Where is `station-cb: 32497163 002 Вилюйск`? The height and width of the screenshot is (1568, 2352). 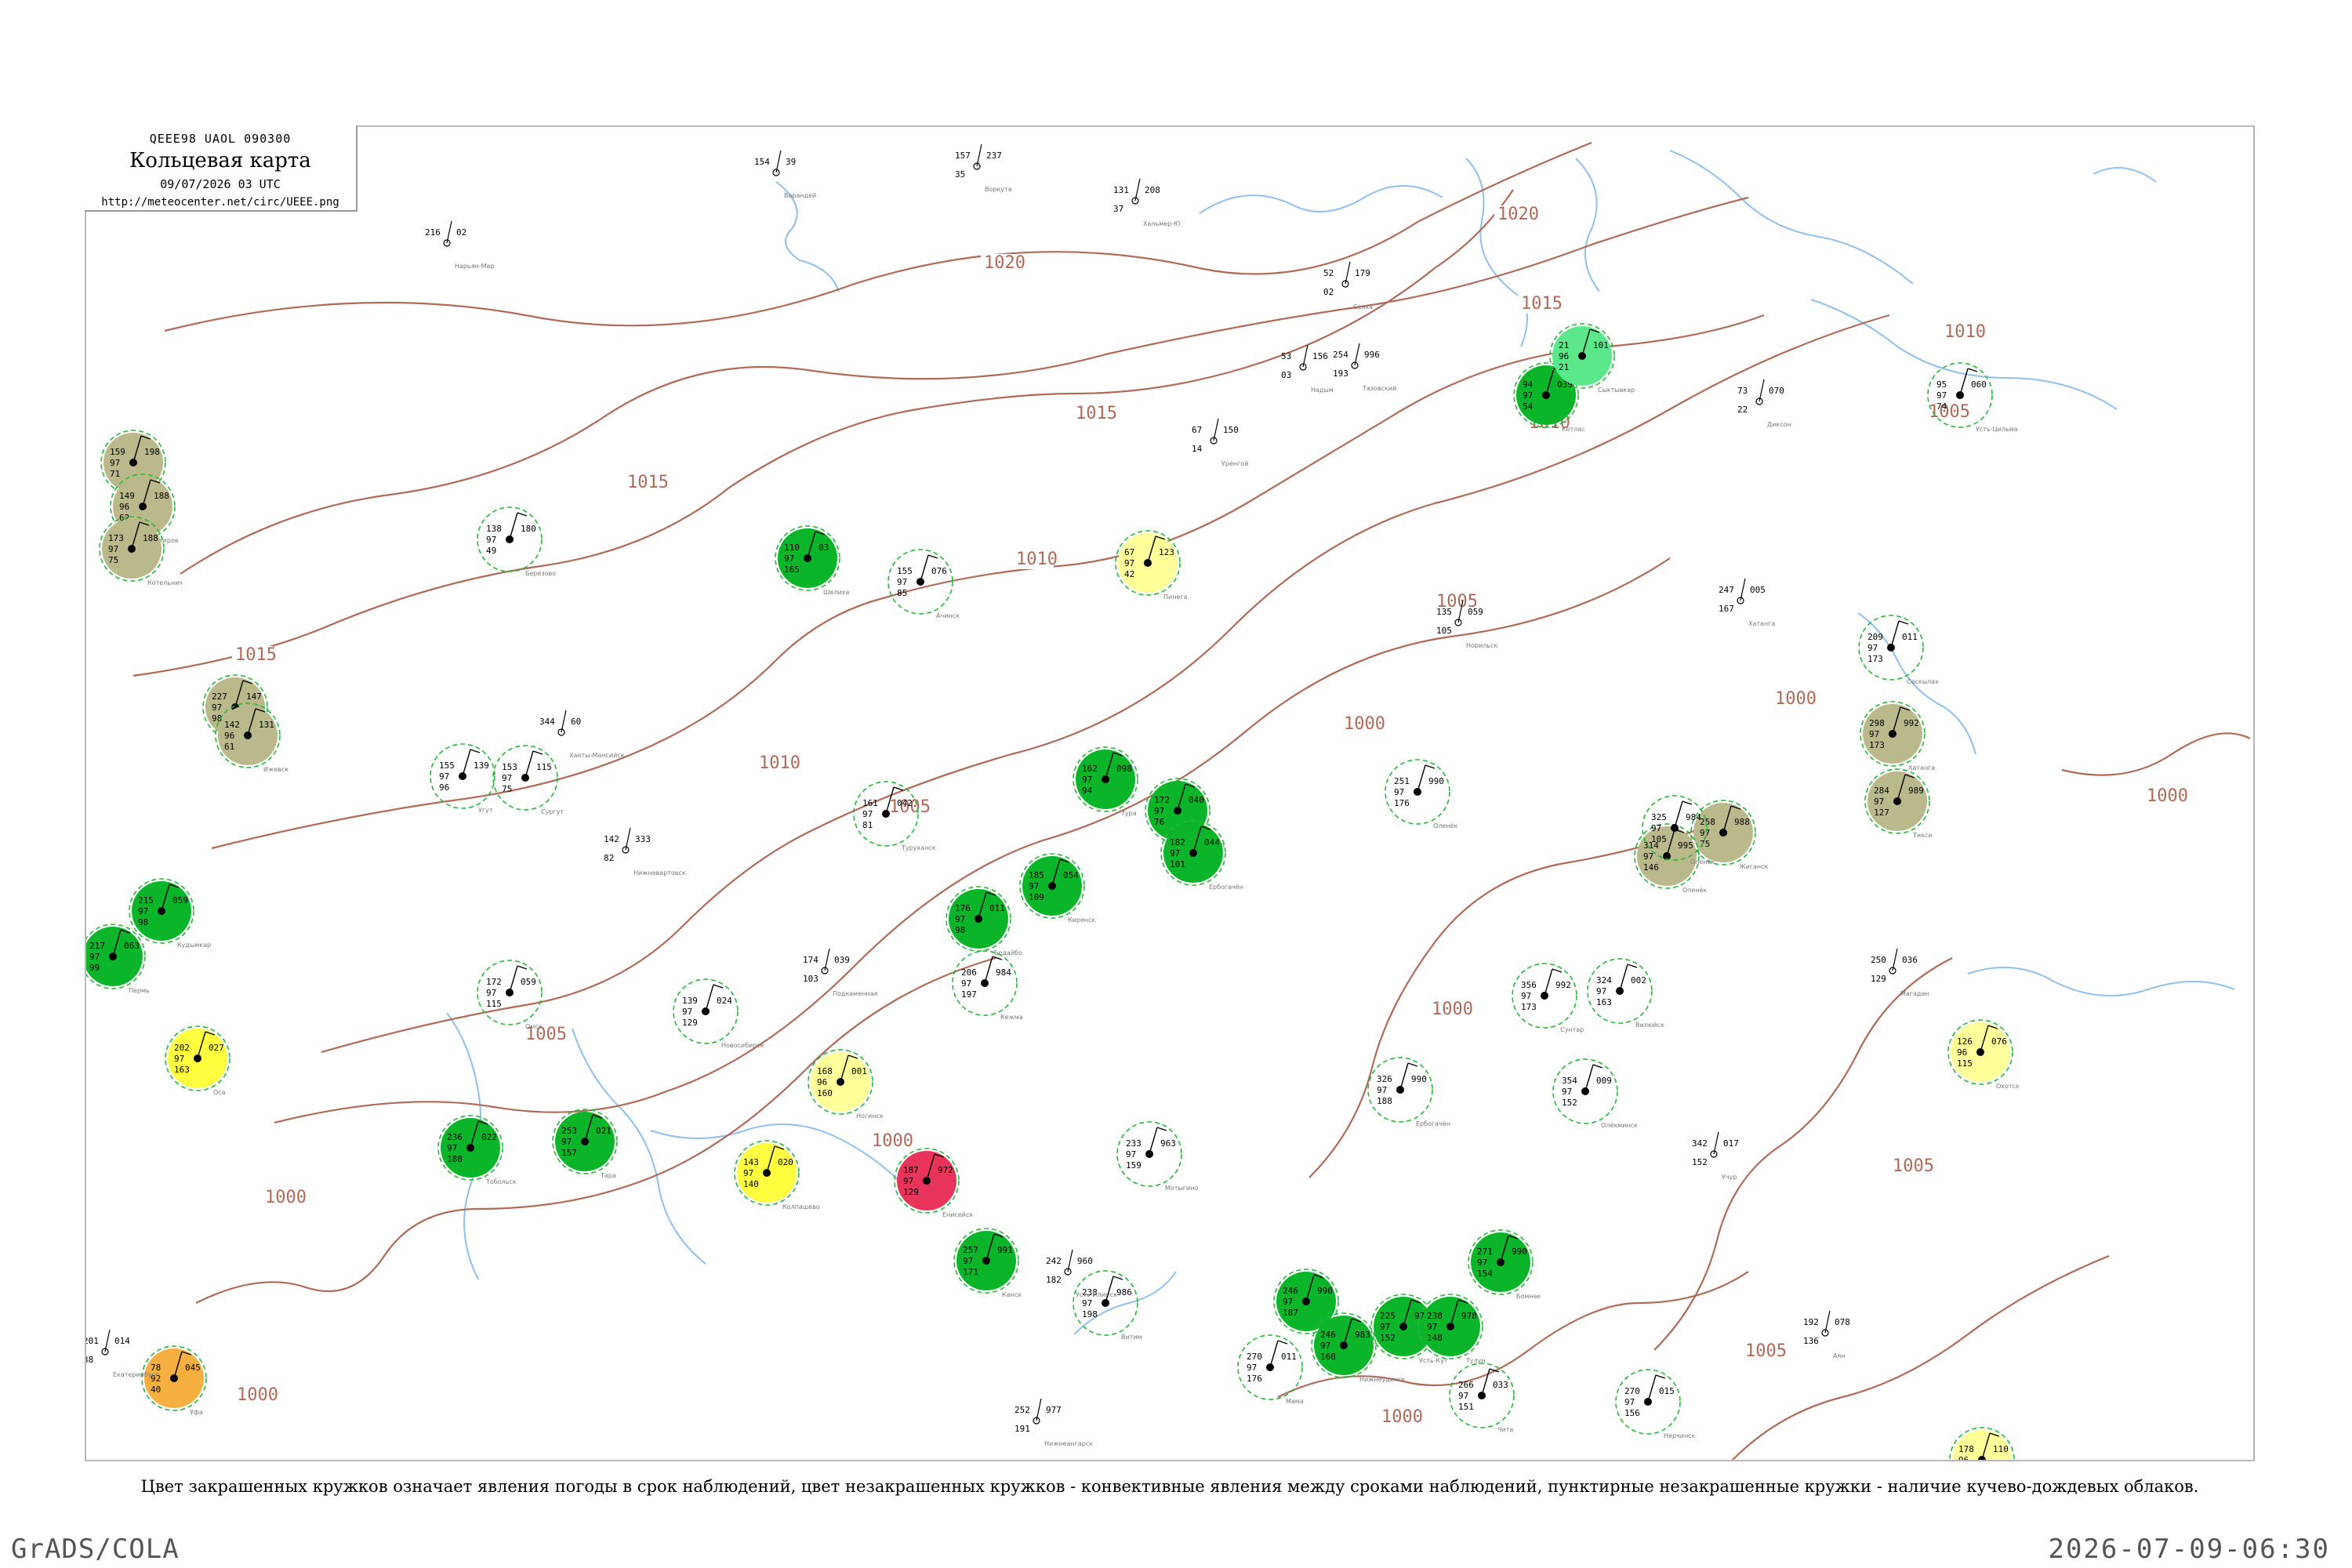
station-cb: 32497163 002 Вилюйск is located at coordinates (1626, 993).